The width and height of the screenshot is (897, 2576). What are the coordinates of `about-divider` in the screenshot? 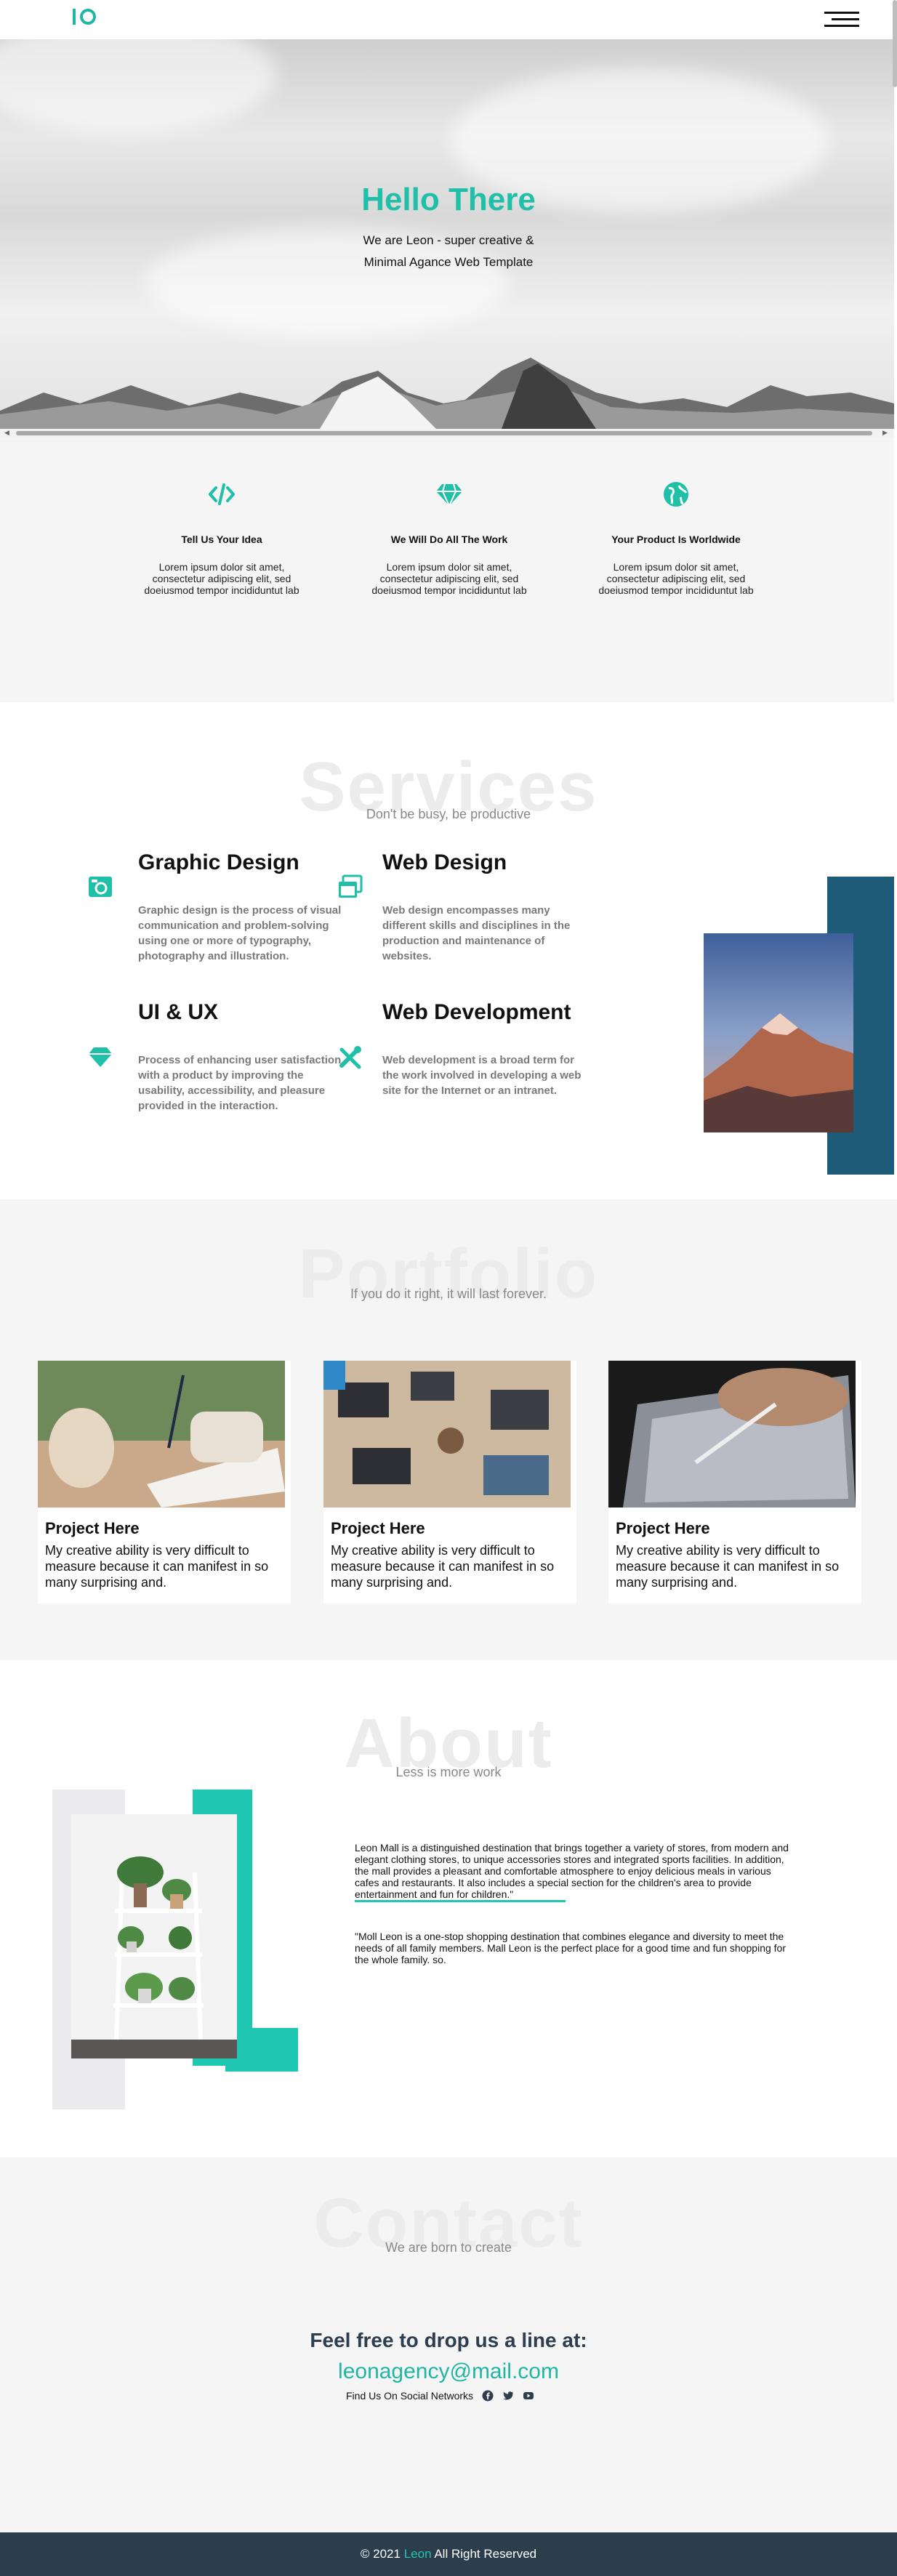 It's located at (461, 1901).